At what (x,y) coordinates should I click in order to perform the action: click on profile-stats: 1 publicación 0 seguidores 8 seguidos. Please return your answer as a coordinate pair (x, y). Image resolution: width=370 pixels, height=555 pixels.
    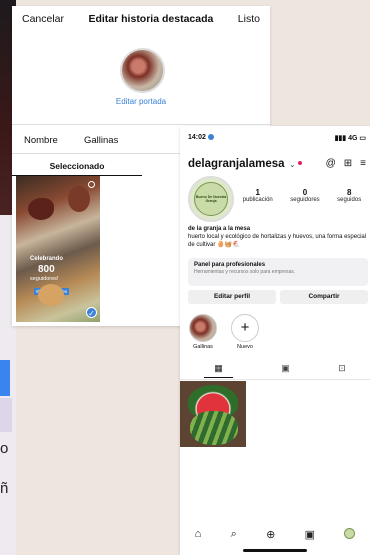
    Looking at the image, I should click on (302, 195).